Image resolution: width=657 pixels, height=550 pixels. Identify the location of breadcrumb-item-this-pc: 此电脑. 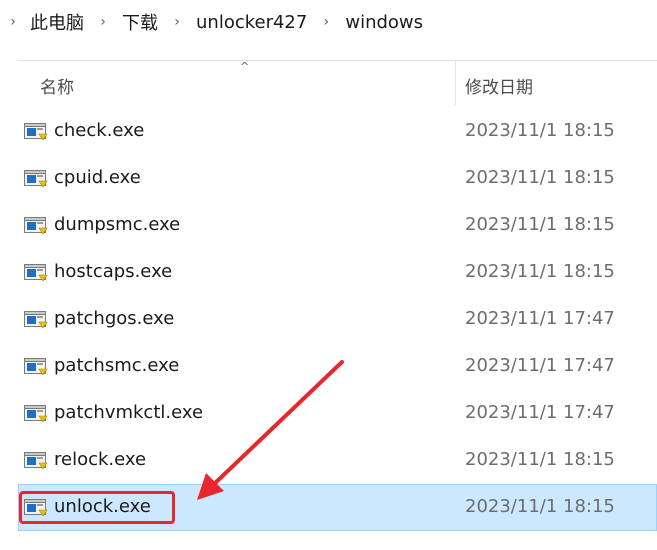
(57, 22).